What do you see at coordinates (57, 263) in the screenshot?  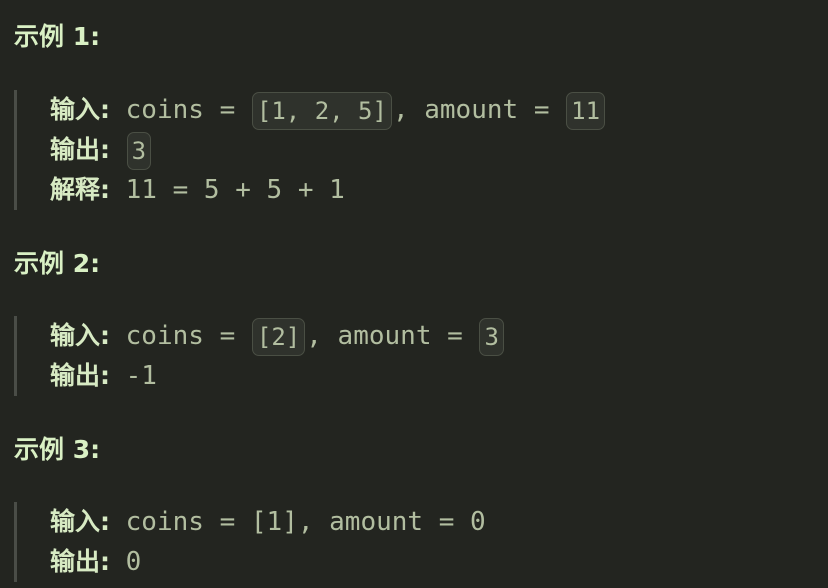 I see `example-2-title: 示例 2:` at bounding box center [57, 263].